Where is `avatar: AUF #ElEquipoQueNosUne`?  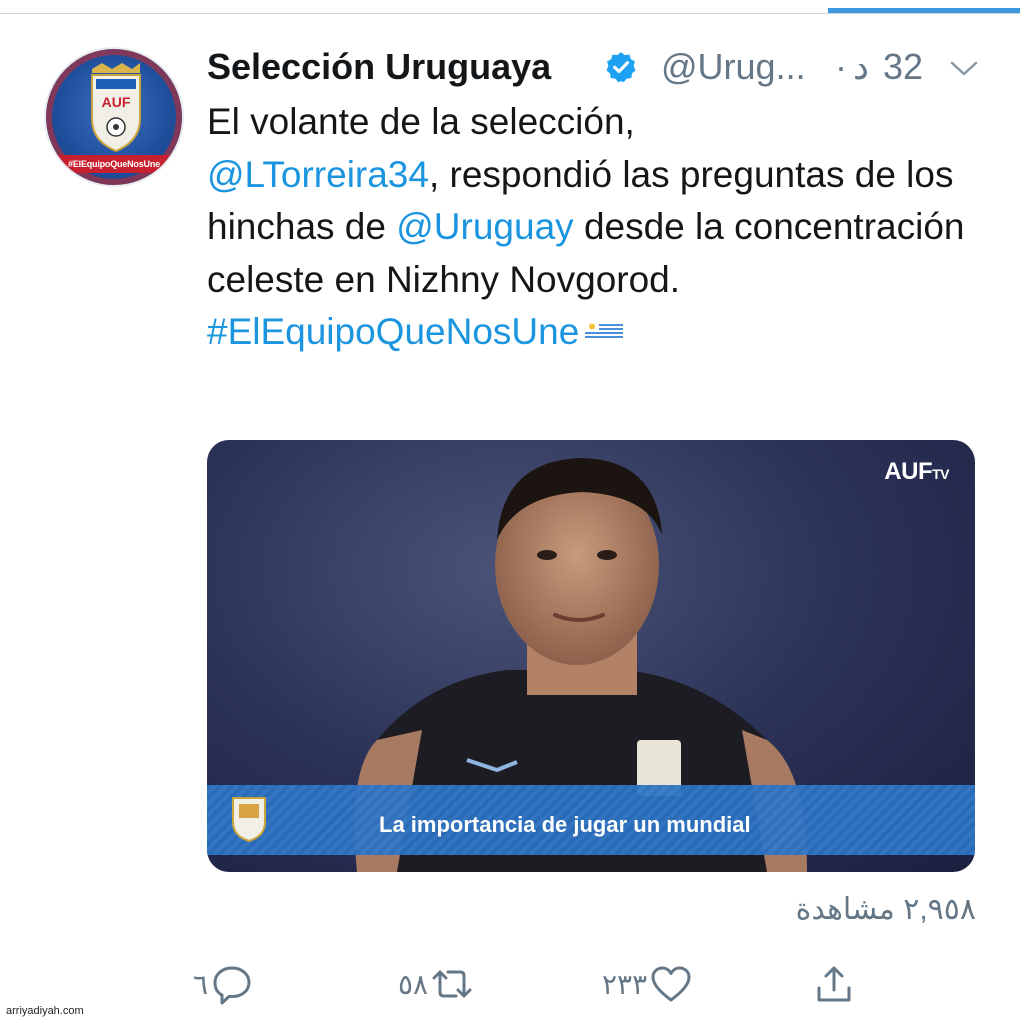
avatar: AUF #ElEquipoQueNosUne is located at coordinates (114, 117).